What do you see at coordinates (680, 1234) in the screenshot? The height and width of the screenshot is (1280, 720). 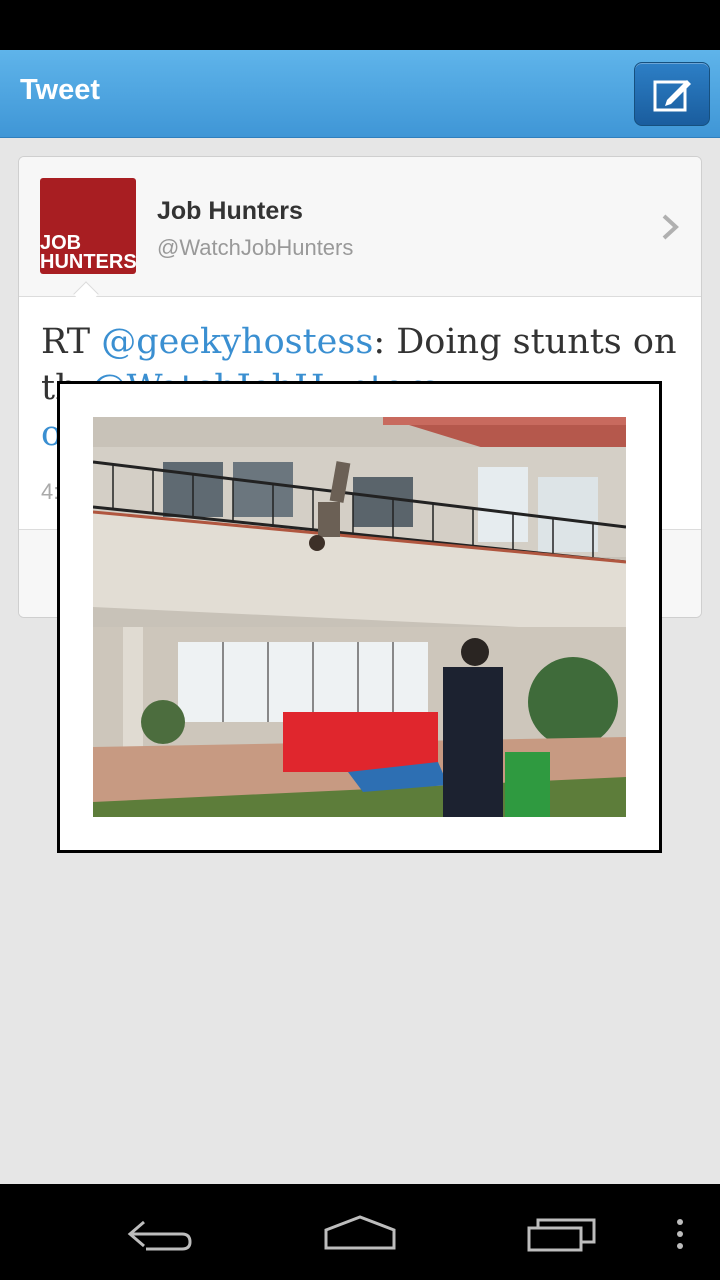 I see `overflow-menu-icon` at bounding box center [680, 1234].